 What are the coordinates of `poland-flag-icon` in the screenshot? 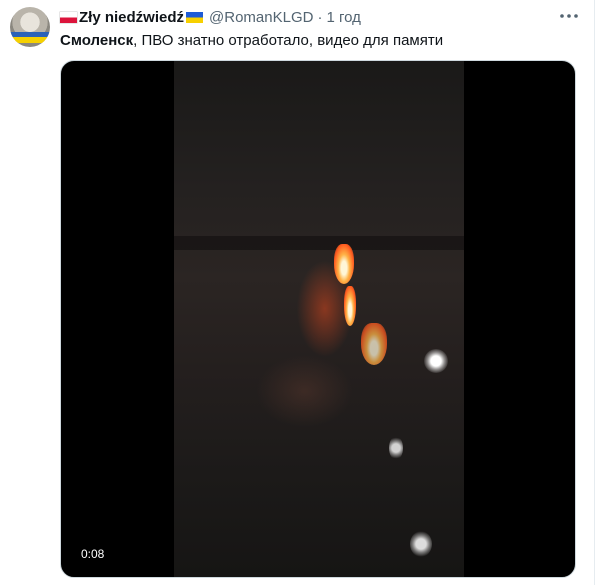 It's located at (68, 17).